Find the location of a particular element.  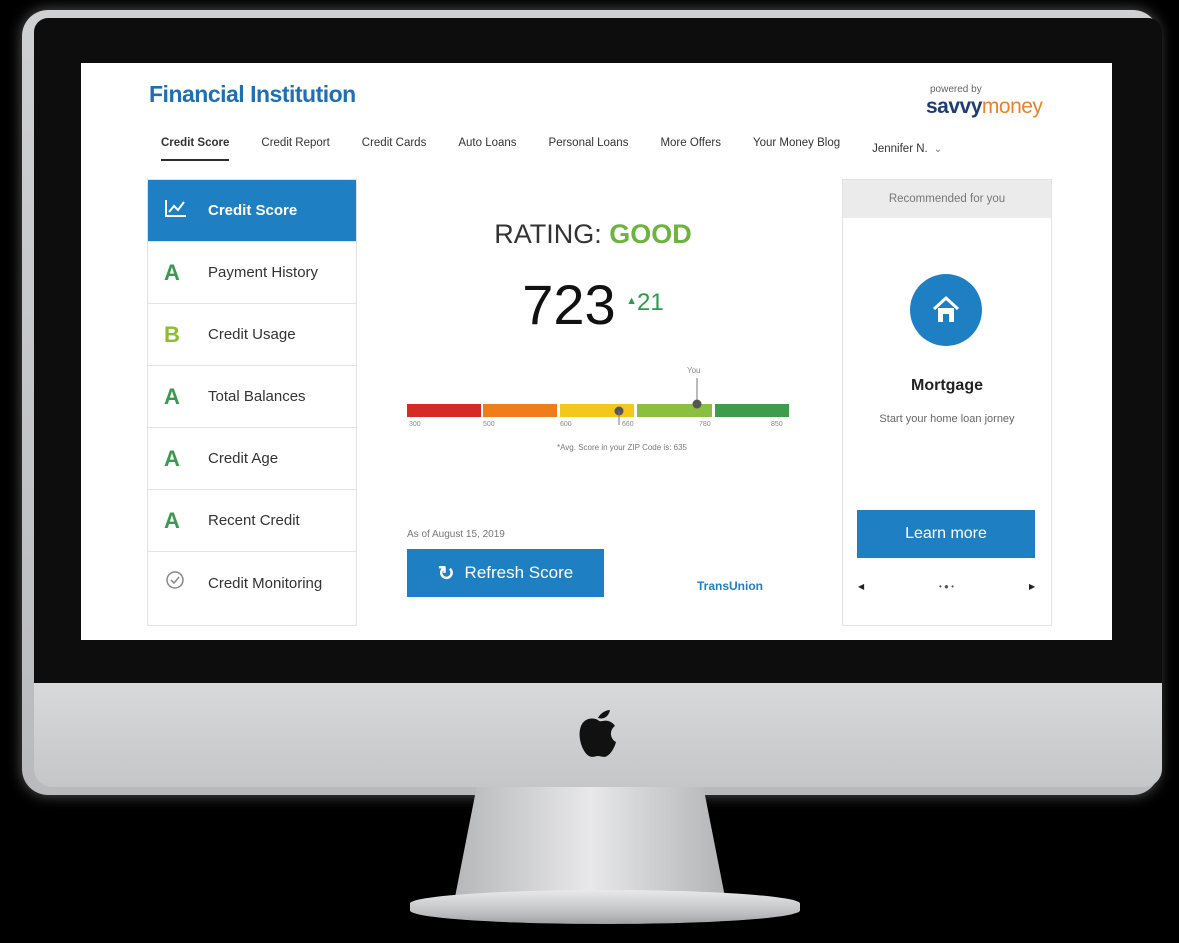

refresh-score-button: ↻ Refresh Score is located at coordinates (505, 573).